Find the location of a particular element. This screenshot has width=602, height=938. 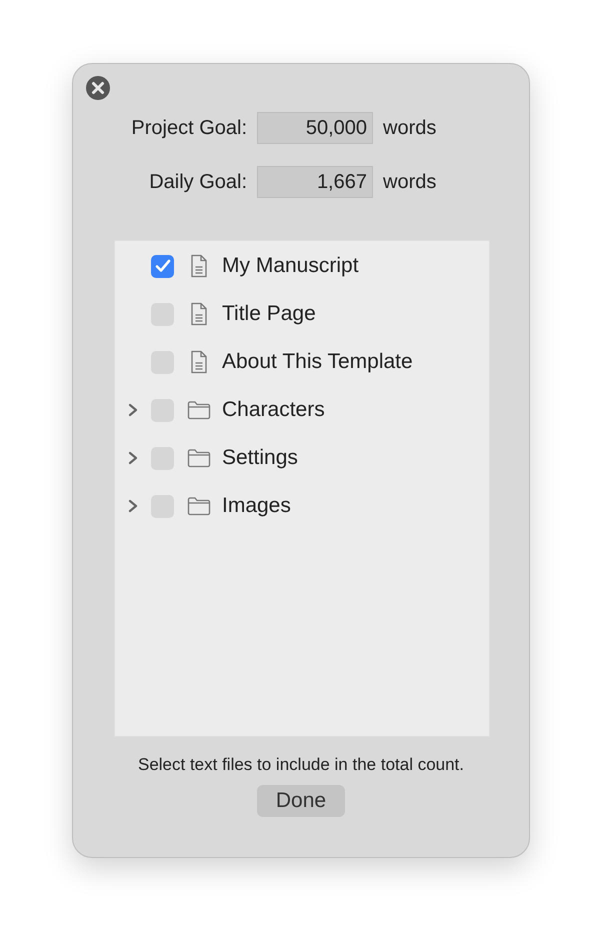

item-name: My Manuscript is located at coordinates (290, 266).